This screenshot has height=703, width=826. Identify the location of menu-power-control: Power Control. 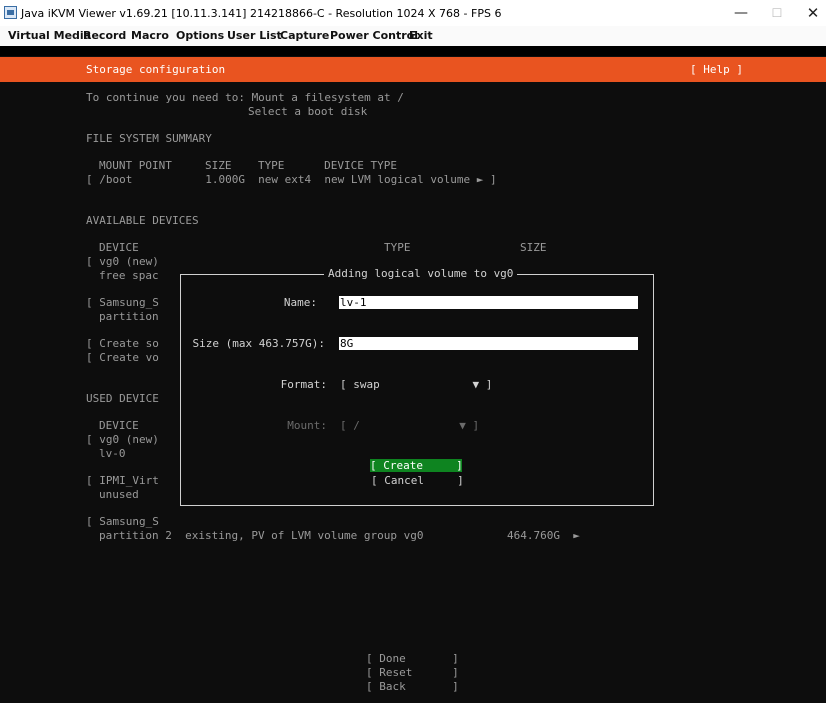
(374, 35).